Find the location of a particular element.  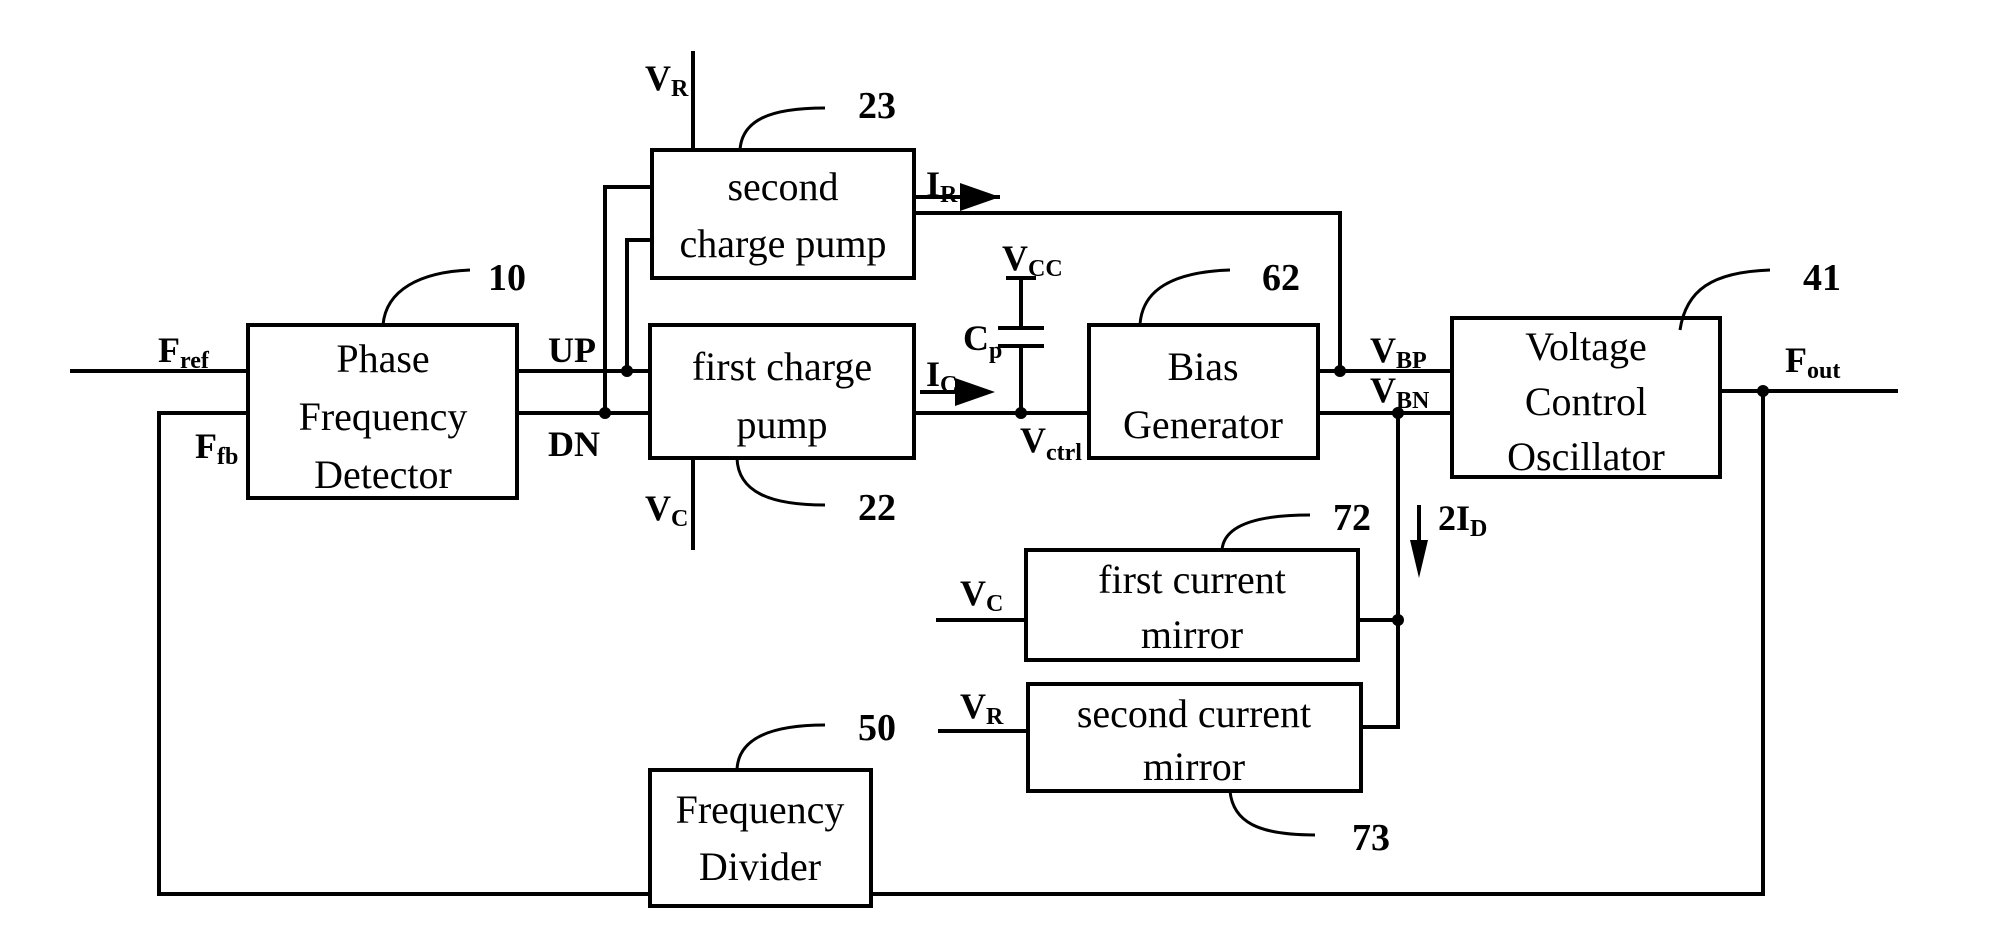

label-vc-bottom: VC is located at coordinates (666, 510).